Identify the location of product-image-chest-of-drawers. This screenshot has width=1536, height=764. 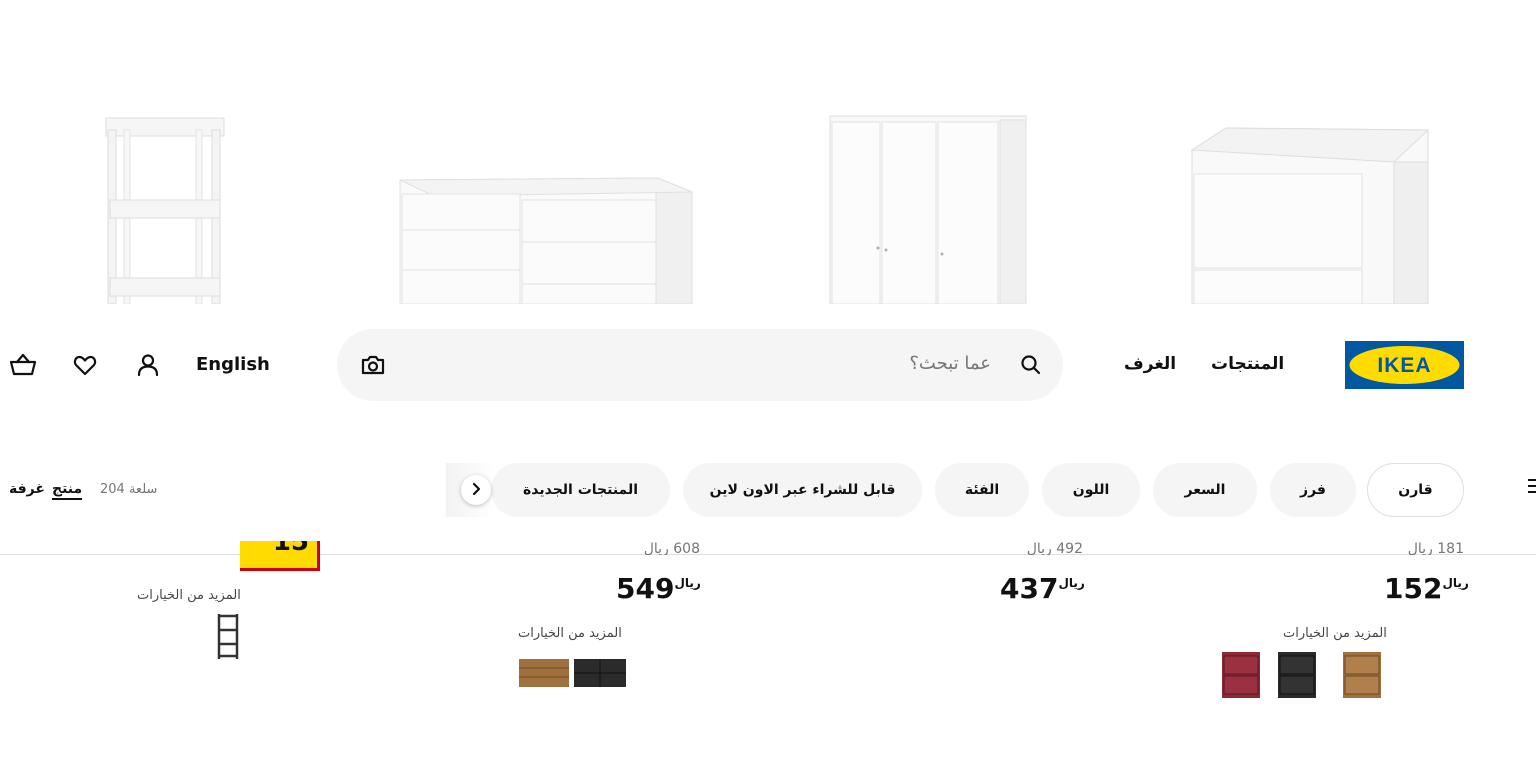
(546, 202).